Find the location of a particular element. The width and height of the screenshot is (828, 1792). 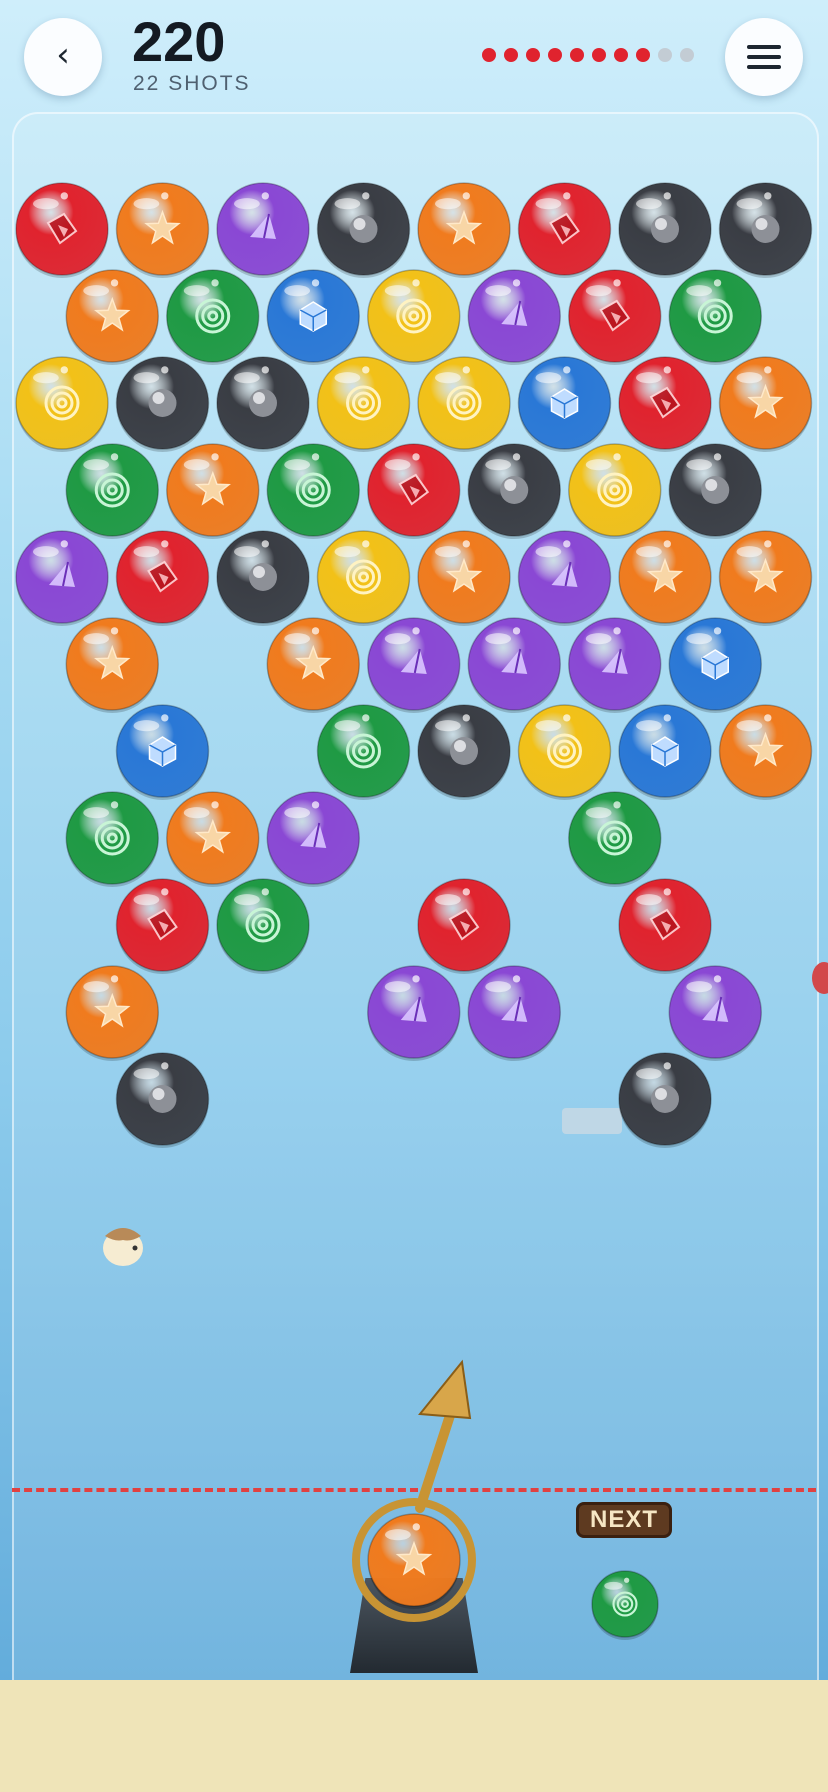

launcher-base is located at coordinates (414, 1625).